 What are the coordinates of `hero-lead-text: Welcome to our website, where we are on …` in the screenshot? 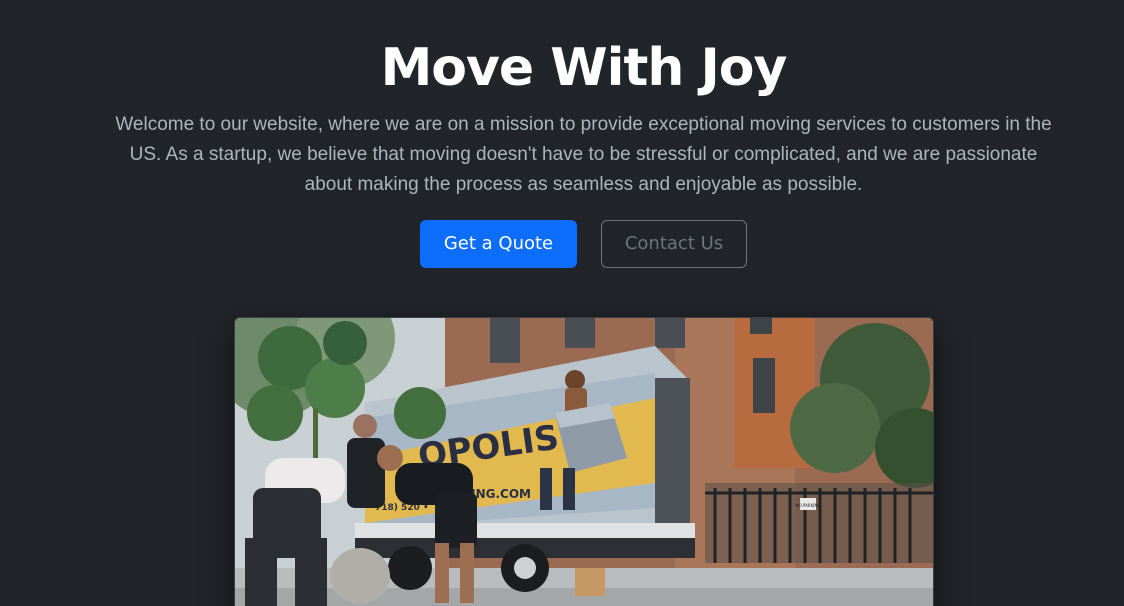 It's located at (583, 154).